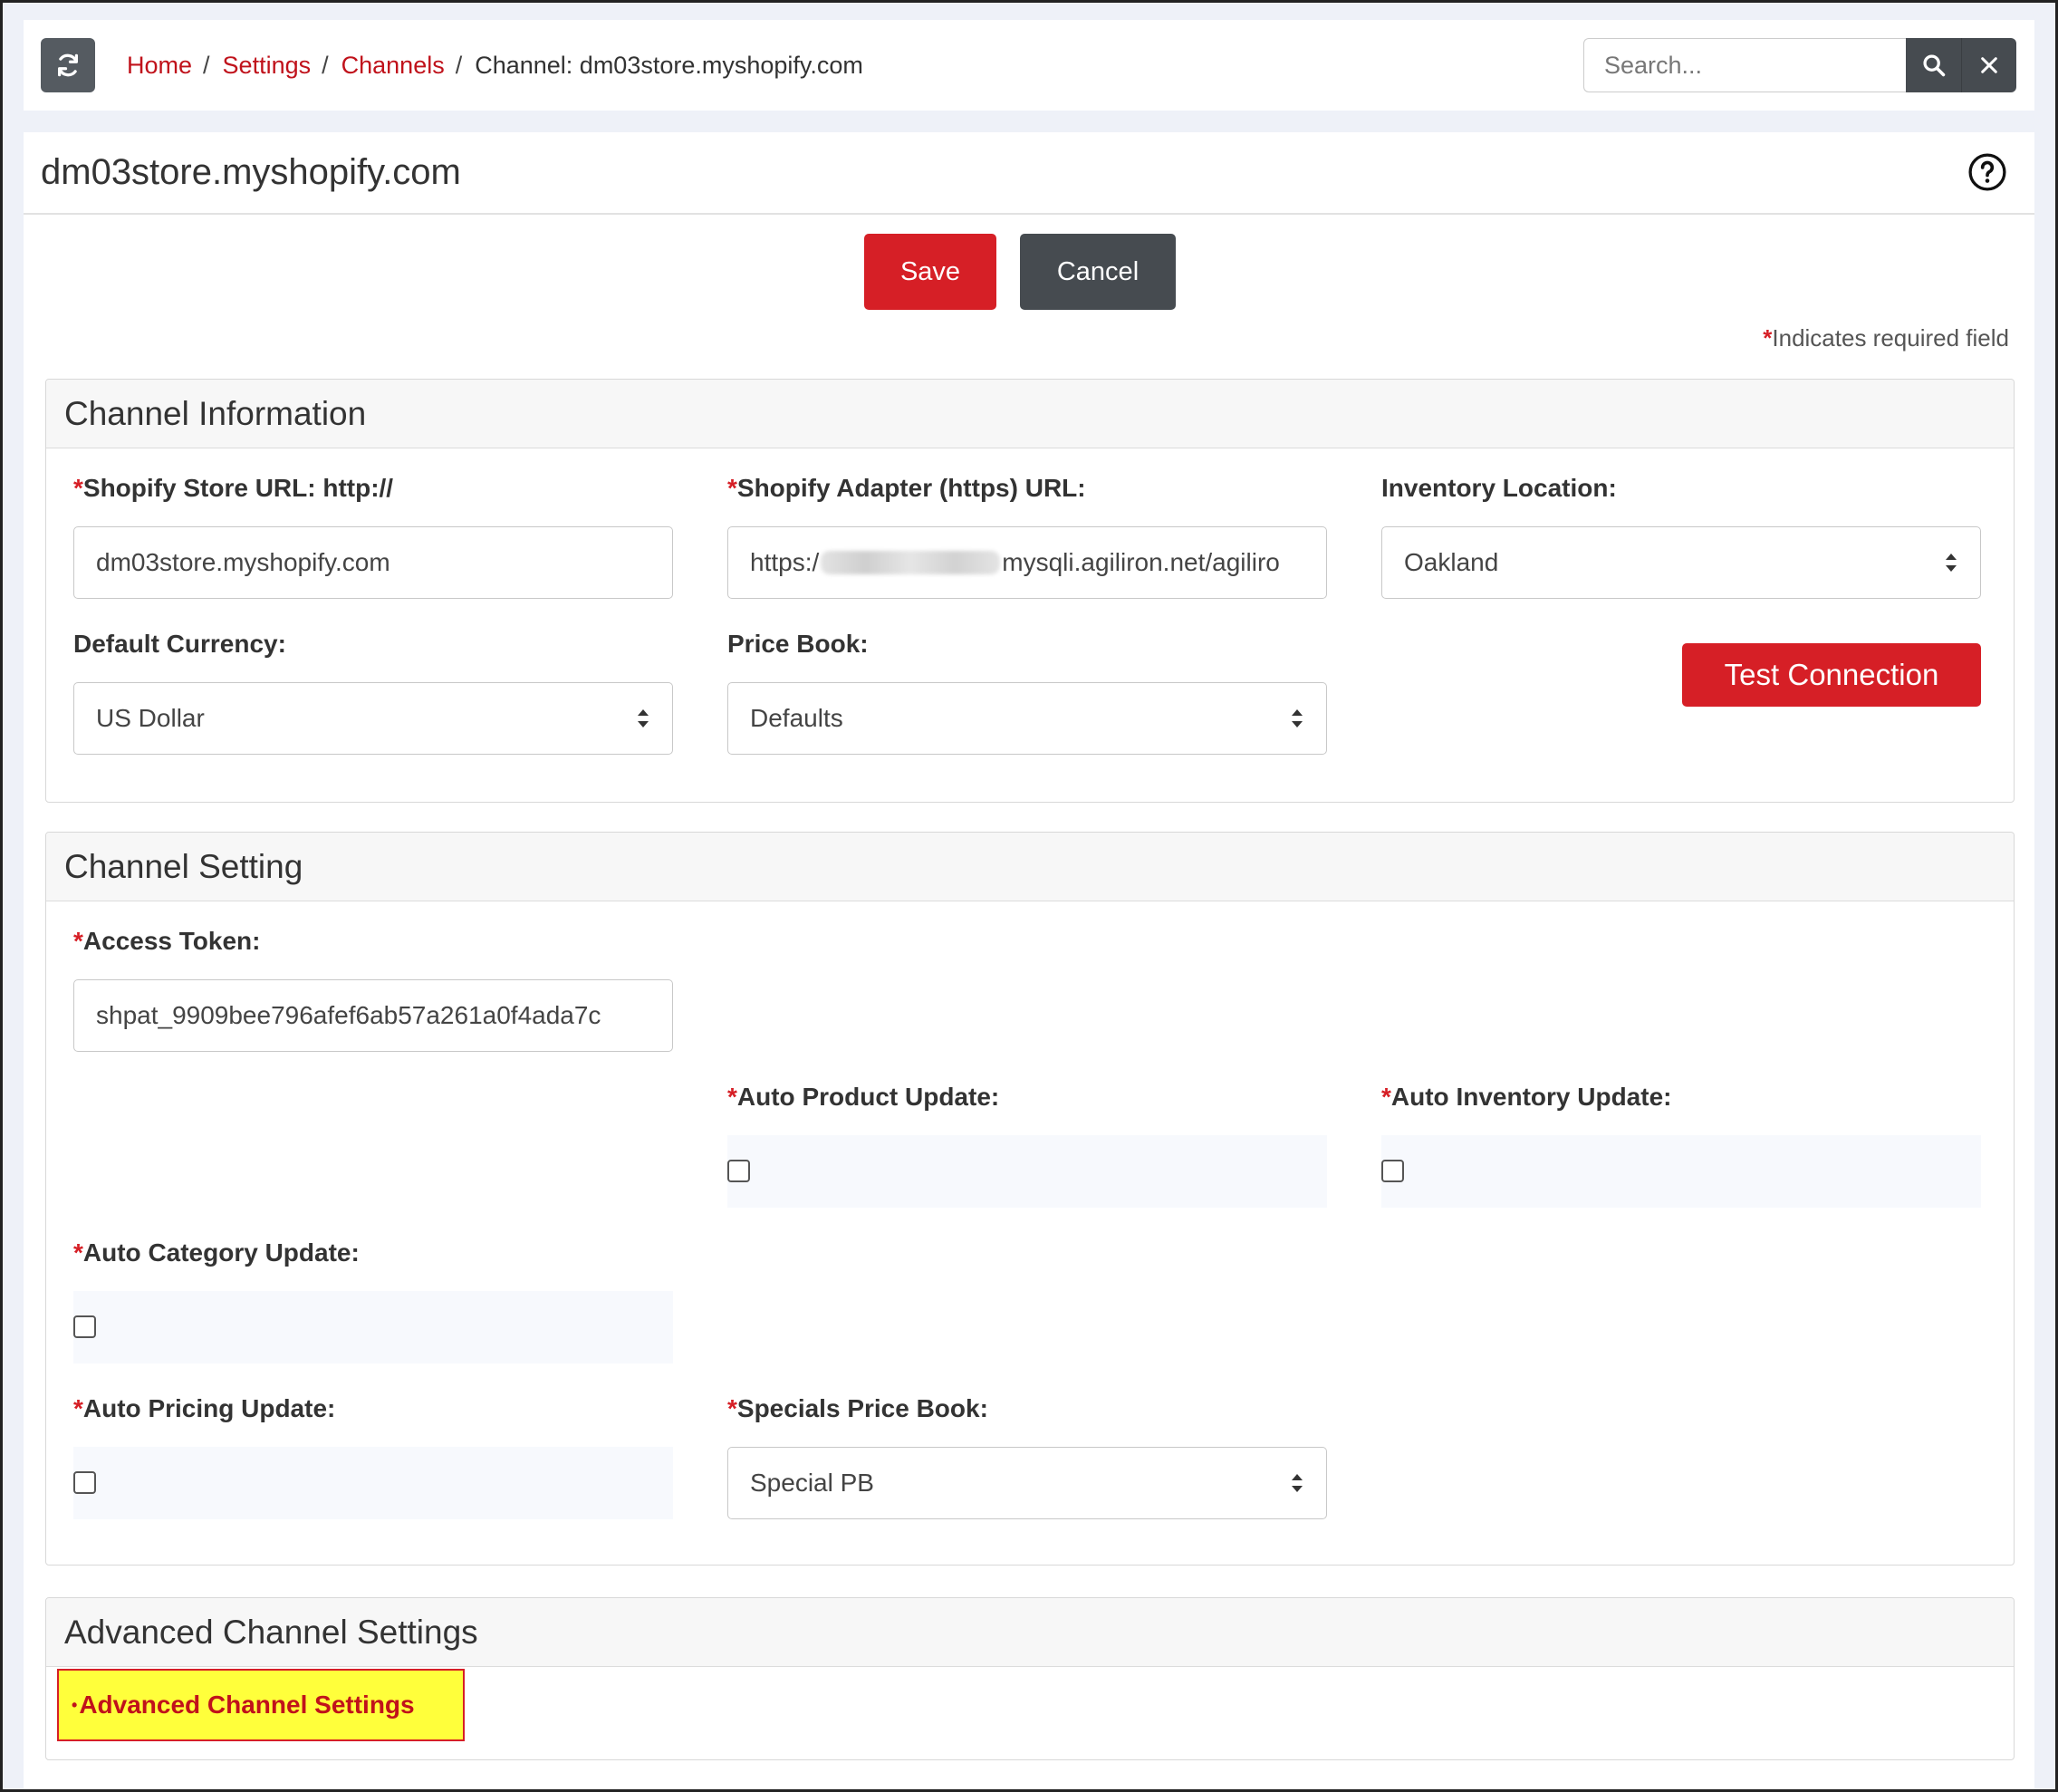 The height and width of the screenshot is (1792, 2058). Describe the element at coordinates (247, 1705) in the screenshot. I see `advanced-channel-settings-link-text: Advanced Channel Settings` at that location.